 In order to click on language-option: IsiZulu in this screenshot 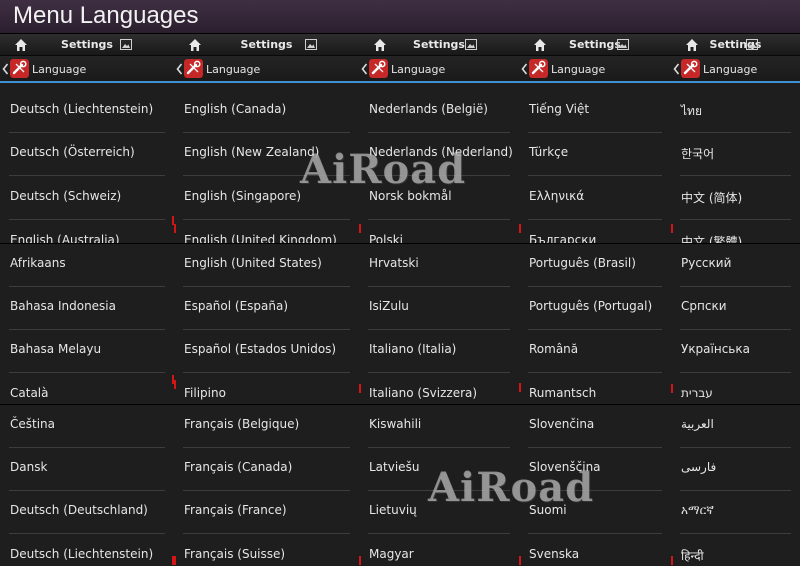, I will do `click(439, 308)`.